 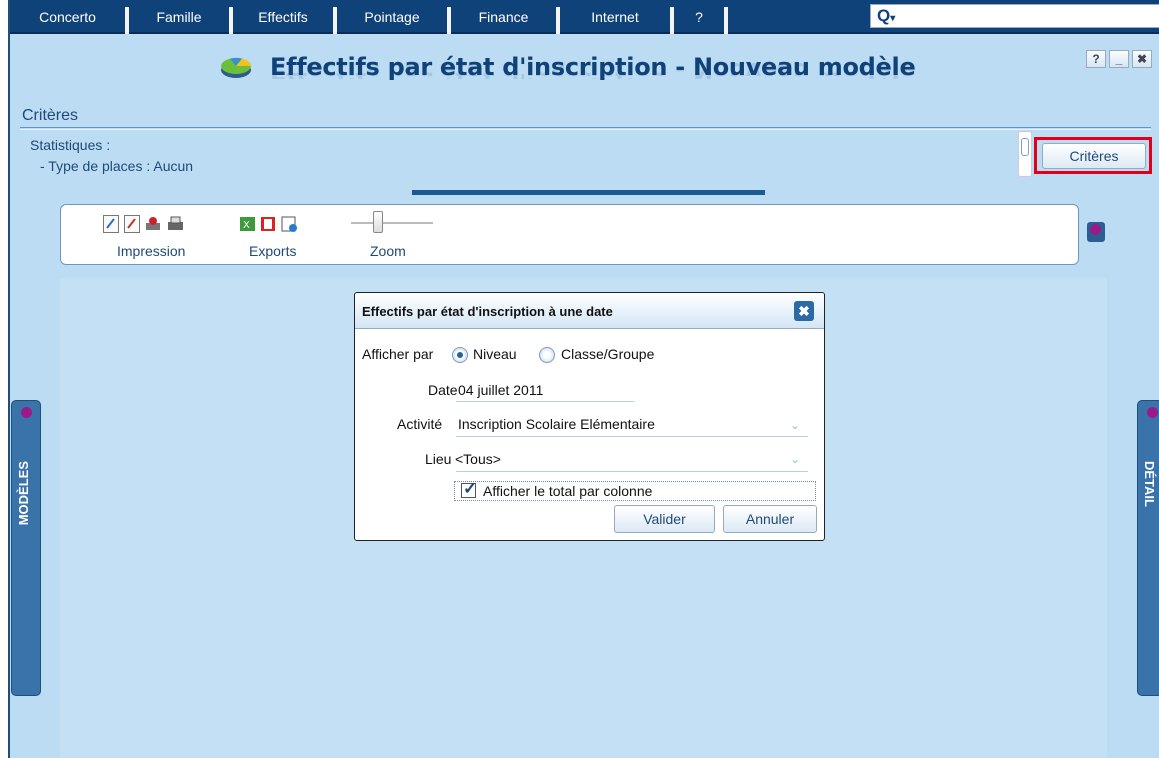 I want to click on place-underline, so click(x=632, y=471).